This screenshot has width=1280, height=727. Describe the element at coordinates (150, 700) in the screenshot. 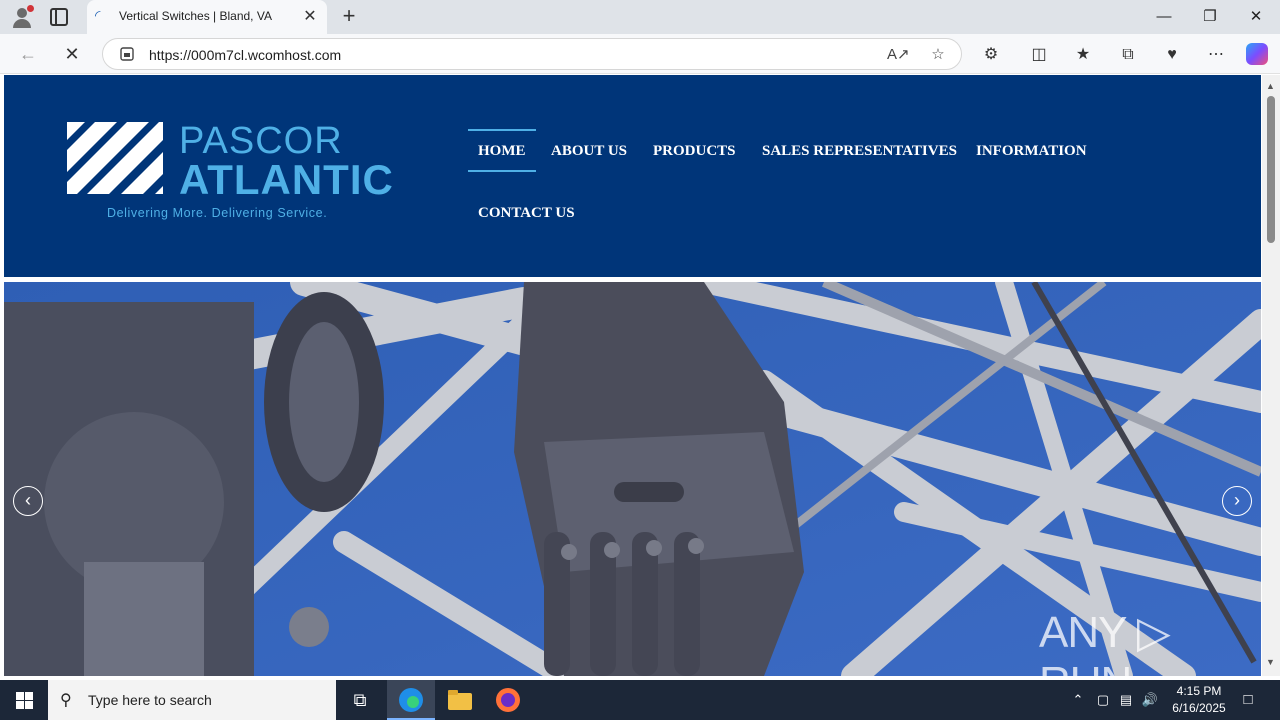

I see `taskbar-search-placeholder: Type here to search` at that location.